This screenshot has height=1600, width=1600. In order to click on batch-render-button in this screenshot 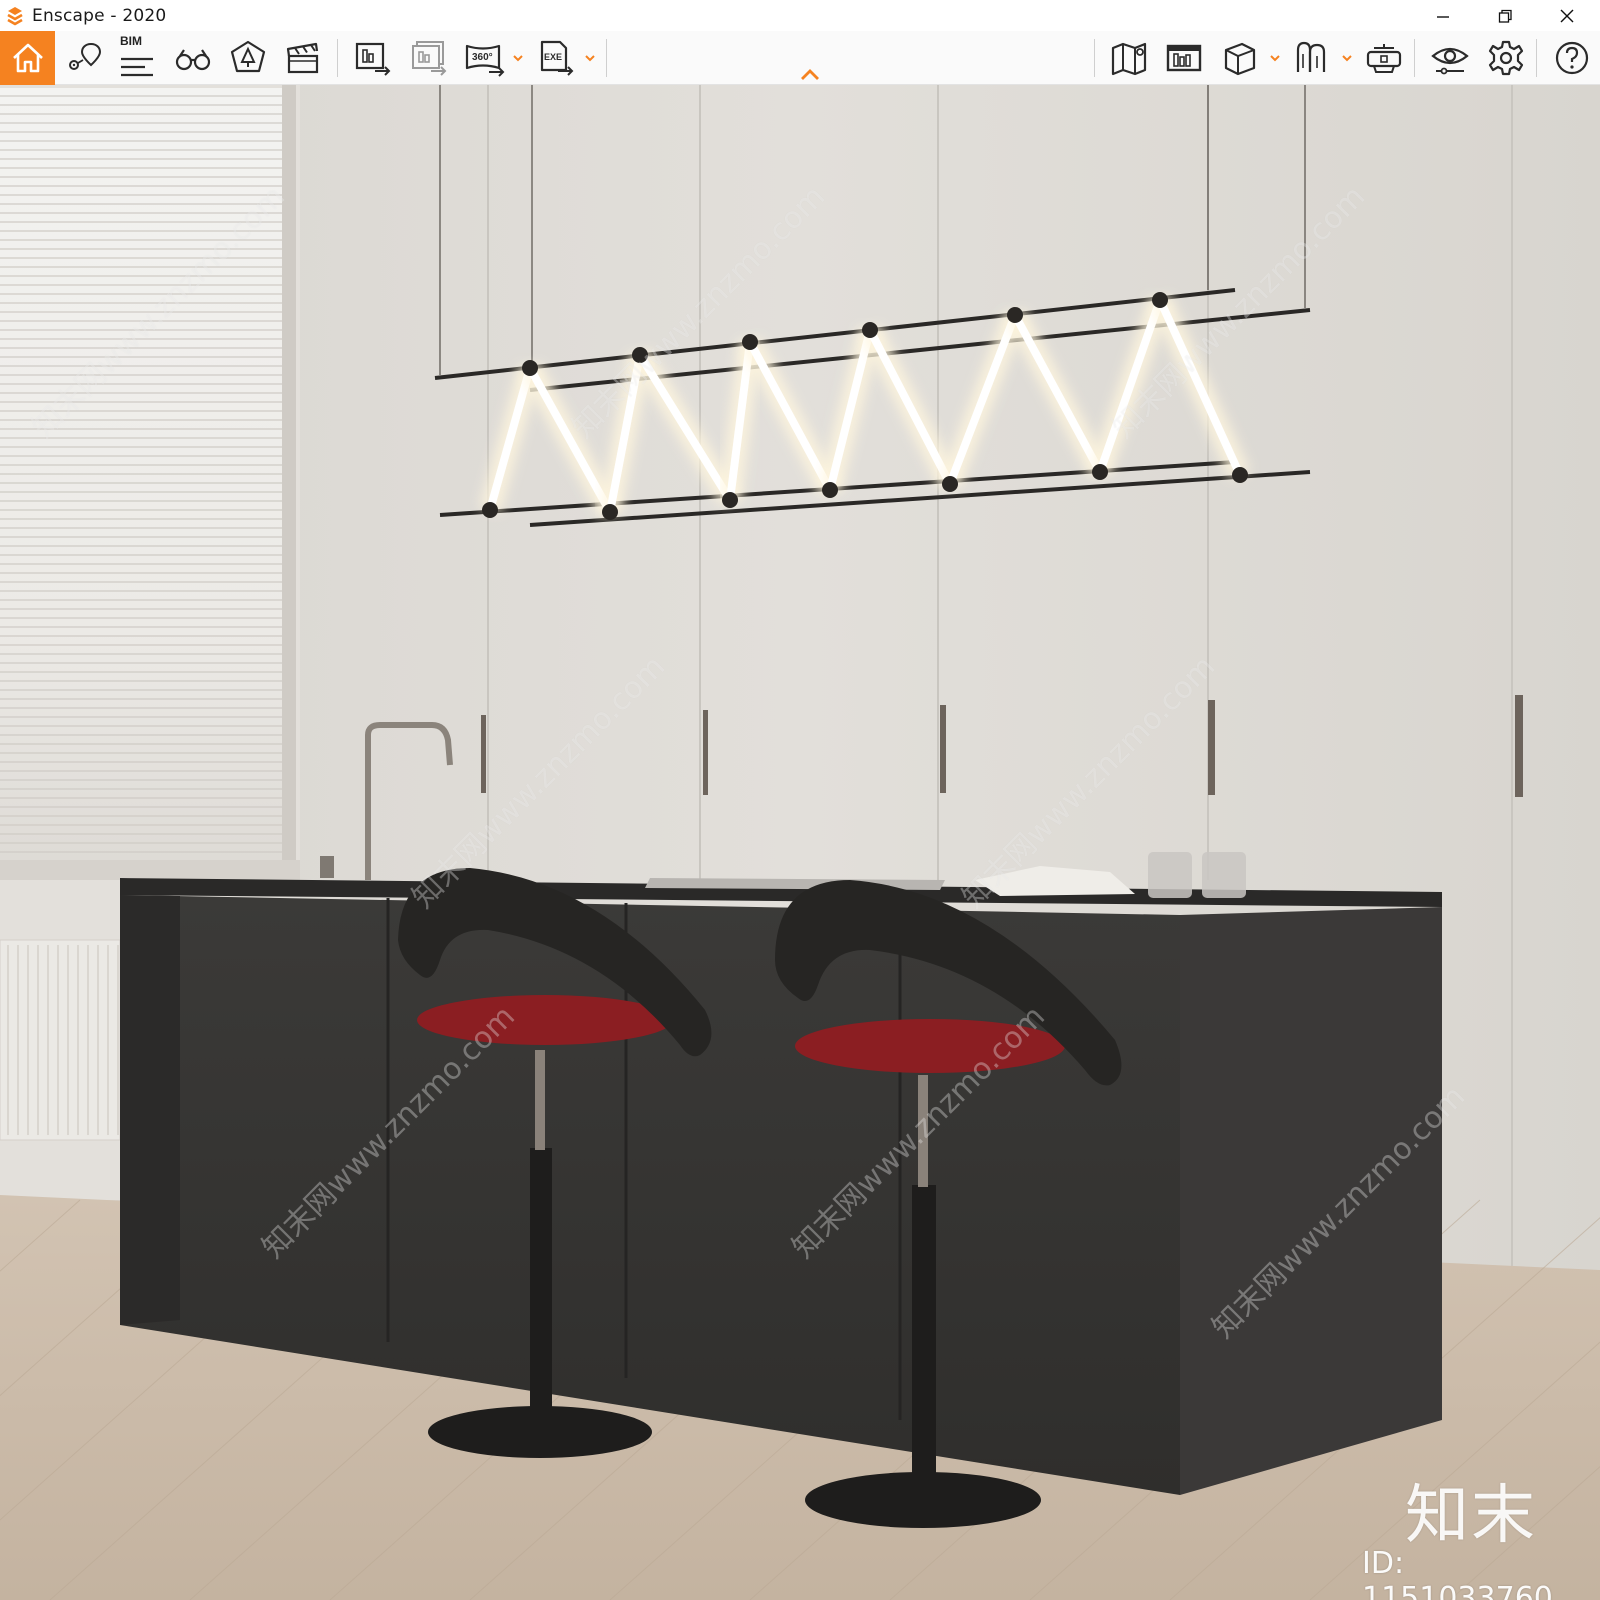, I will do `click(429, 58)`.